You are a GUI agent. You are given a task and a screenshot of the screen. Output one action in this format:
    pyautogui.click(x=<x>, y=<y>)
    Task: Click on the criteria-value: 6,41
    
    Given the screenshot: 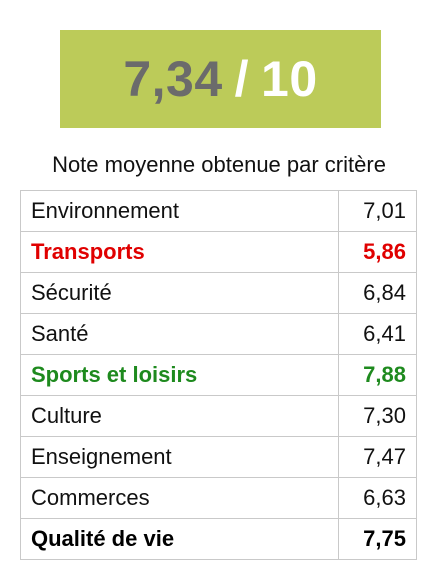 What is the action you would take?
    pyautogui.click(x=377, y=334)
    